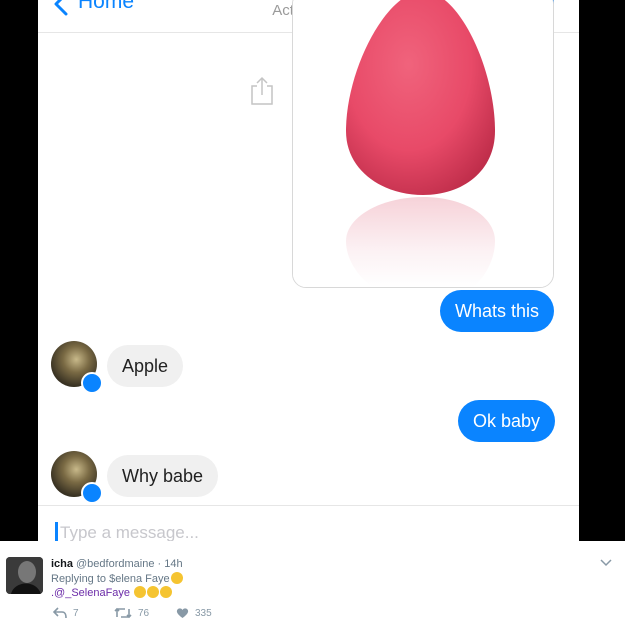 The width and height of the screenshot is (625, 636). I want to click on reply-action: 7, so click(66, 613).